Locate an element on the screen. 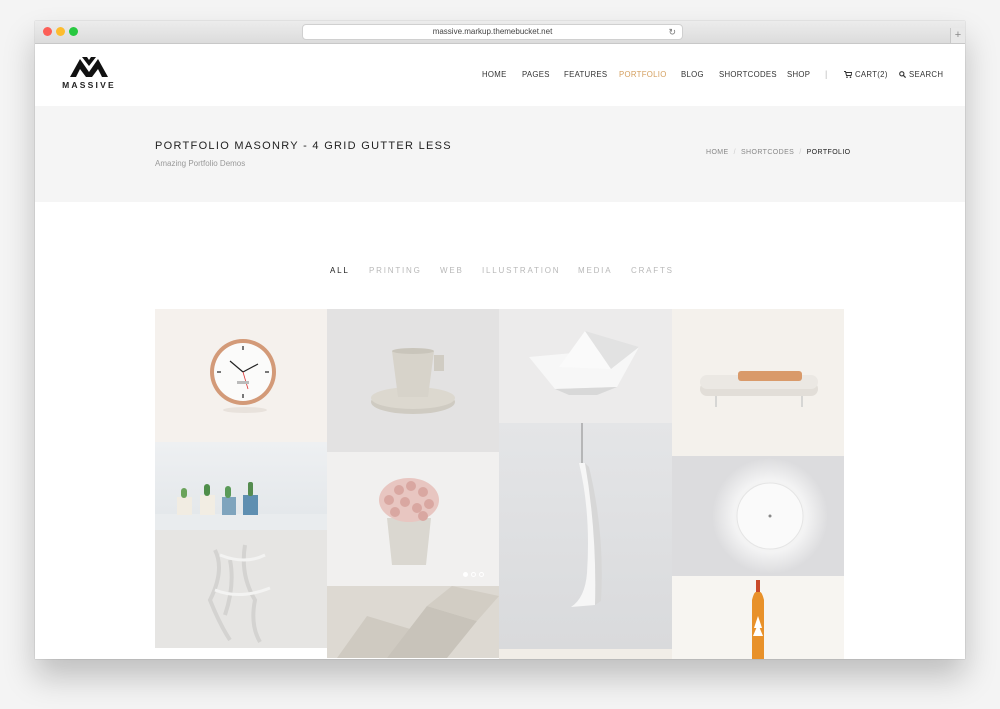  filter-printing: PRINTING is located at coordinates (395, 270).